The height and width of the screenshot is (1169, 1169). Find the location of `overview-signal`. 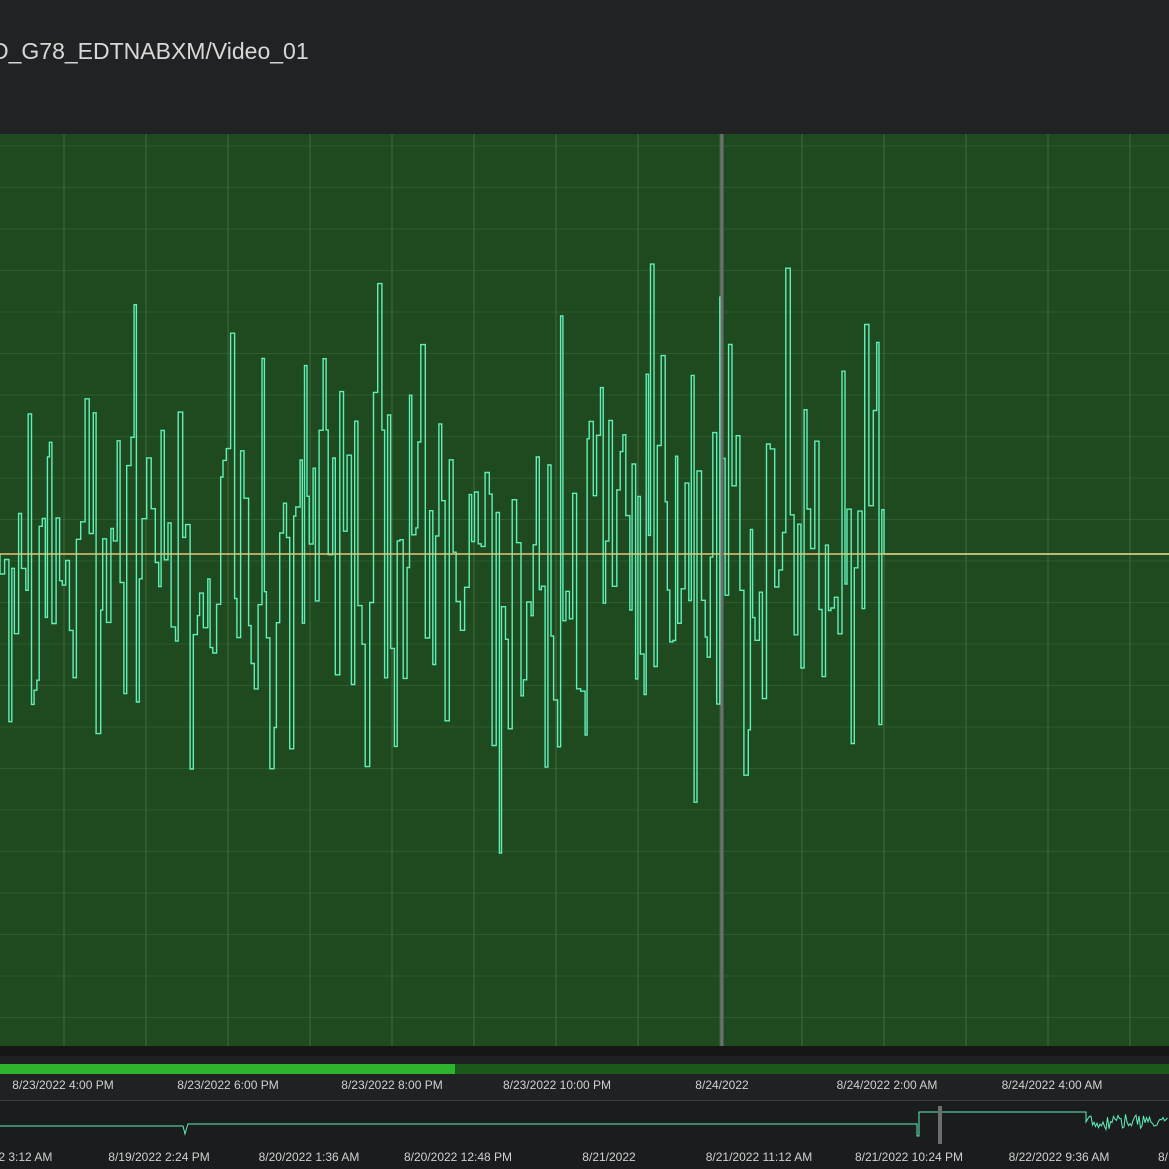

overview-signal is located at coordinates (584, 1124).